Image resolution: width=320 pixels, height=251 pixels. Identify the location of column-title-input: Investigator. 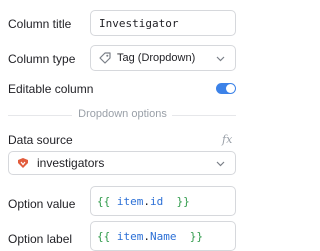
(163, 23).